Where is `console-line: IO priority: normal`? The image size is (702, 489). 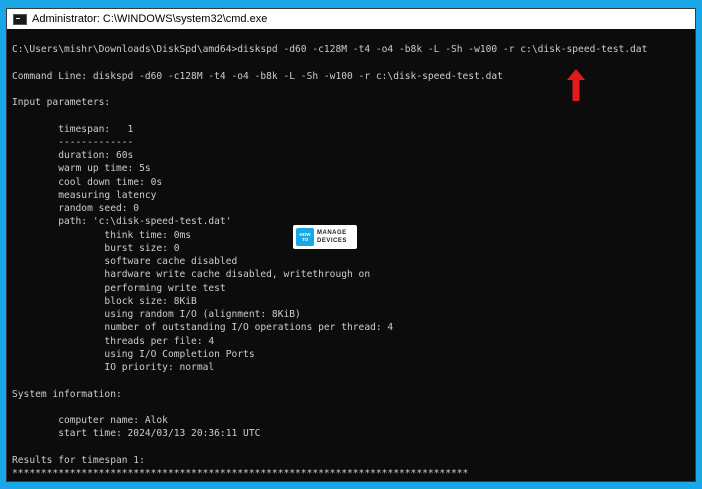
console-line: IO priority: normal is located at coordinates (113, 367).